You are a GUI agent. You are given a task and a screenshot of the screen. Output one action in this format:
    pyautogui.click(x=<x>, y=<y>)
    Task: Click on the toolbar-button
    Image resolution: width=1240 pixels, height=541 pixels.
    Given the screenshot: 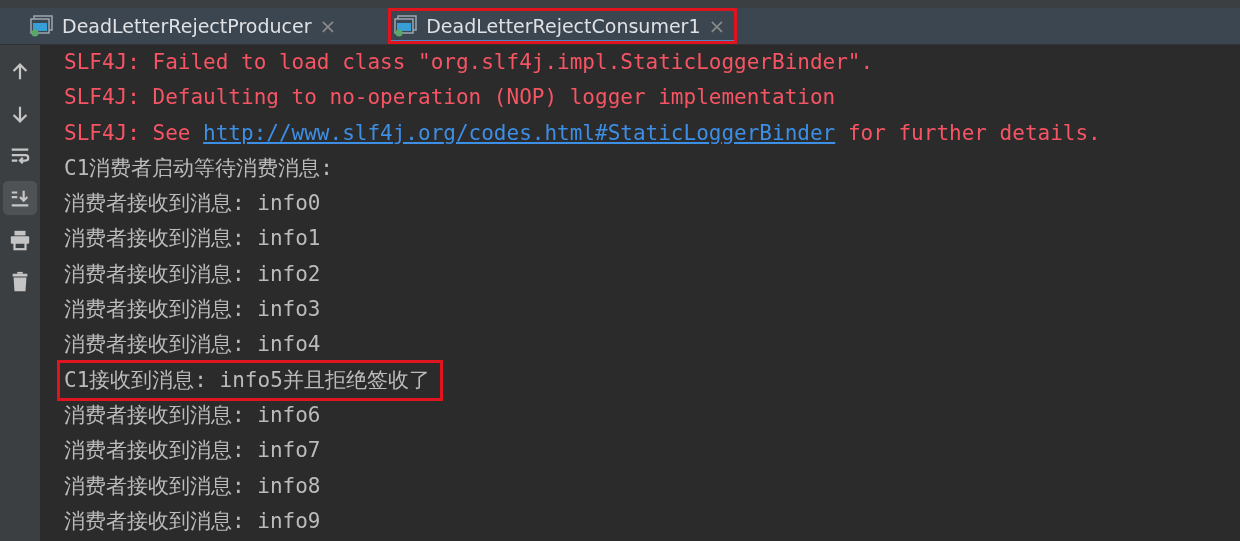 What is the action you would take?
    pyautogui.click(x=20, y=198)
    